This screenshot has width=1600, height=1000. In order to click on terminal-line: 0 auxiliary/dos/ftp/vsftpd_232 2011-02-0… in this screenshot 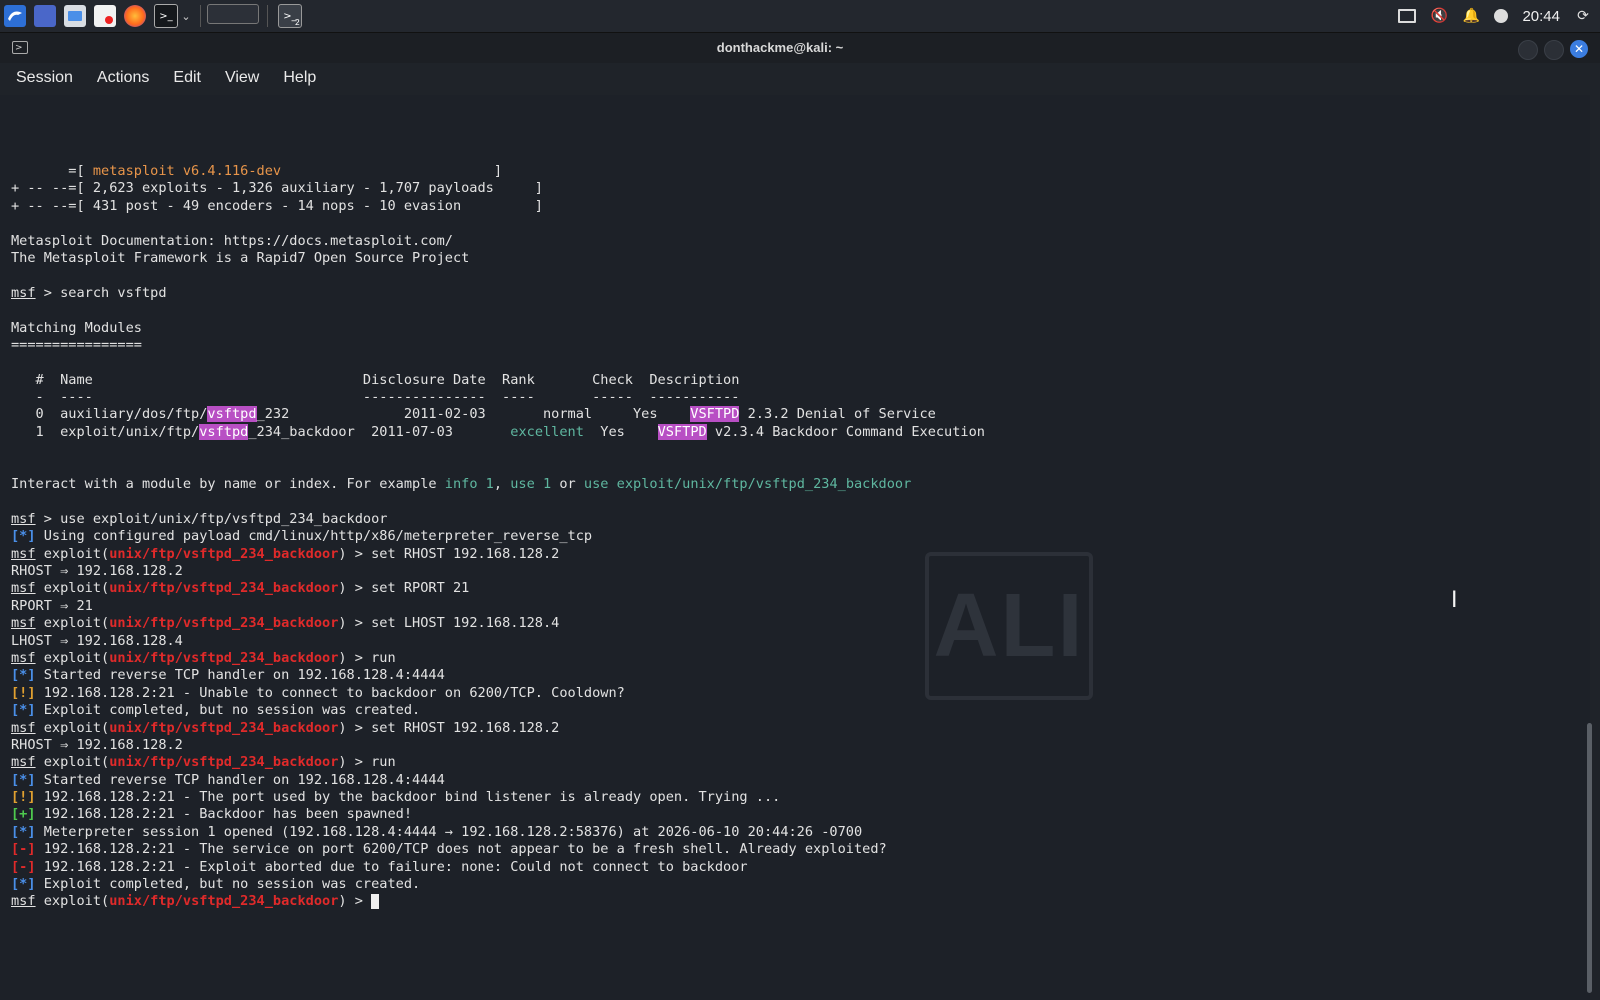, I will do `click(796, 414)`.